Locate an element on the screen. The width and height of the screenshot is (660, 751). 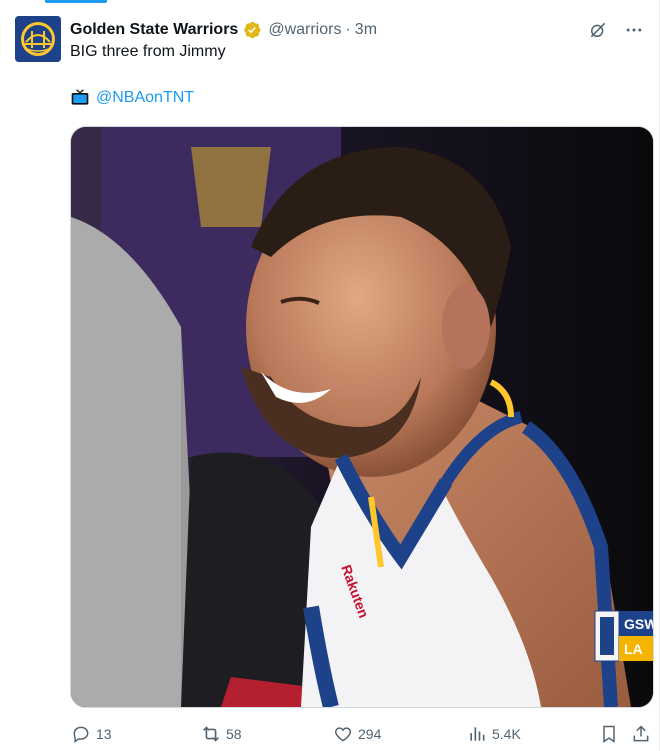
warriors-logo-icon is located at coordinates (38, 39).